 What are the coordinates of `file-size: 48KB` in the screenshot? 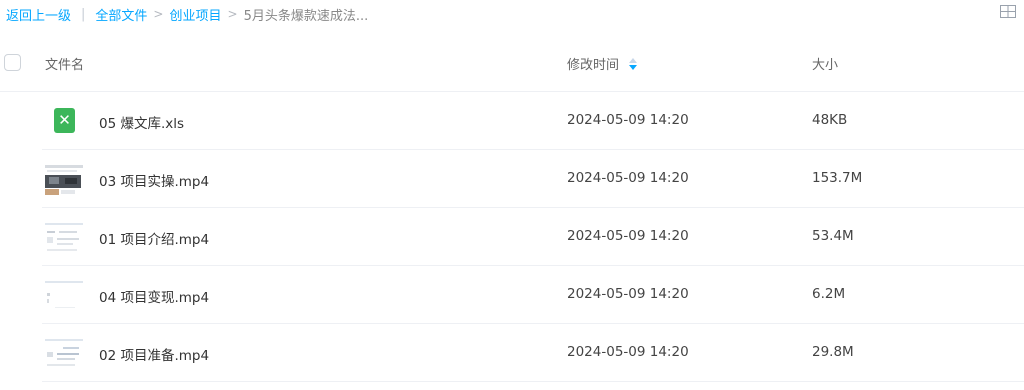 It's located at (830, 120).